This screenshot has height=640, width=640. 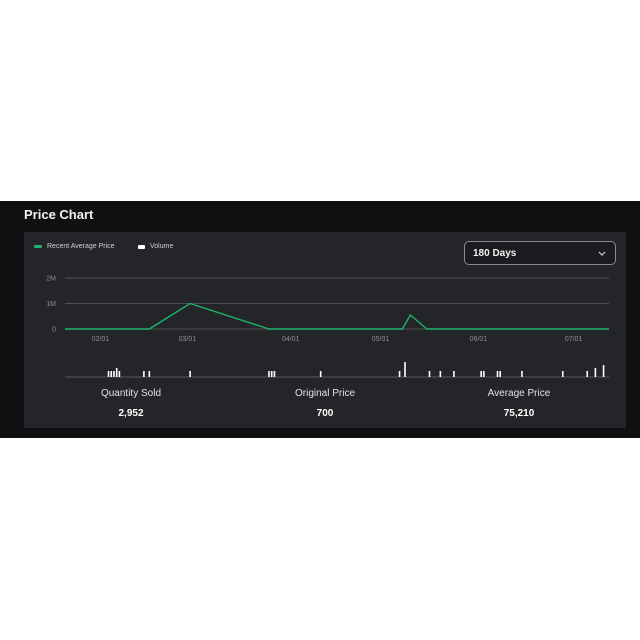 I want to click on stat-average-price: Average Price 75,210, so click(x=519, y=403).